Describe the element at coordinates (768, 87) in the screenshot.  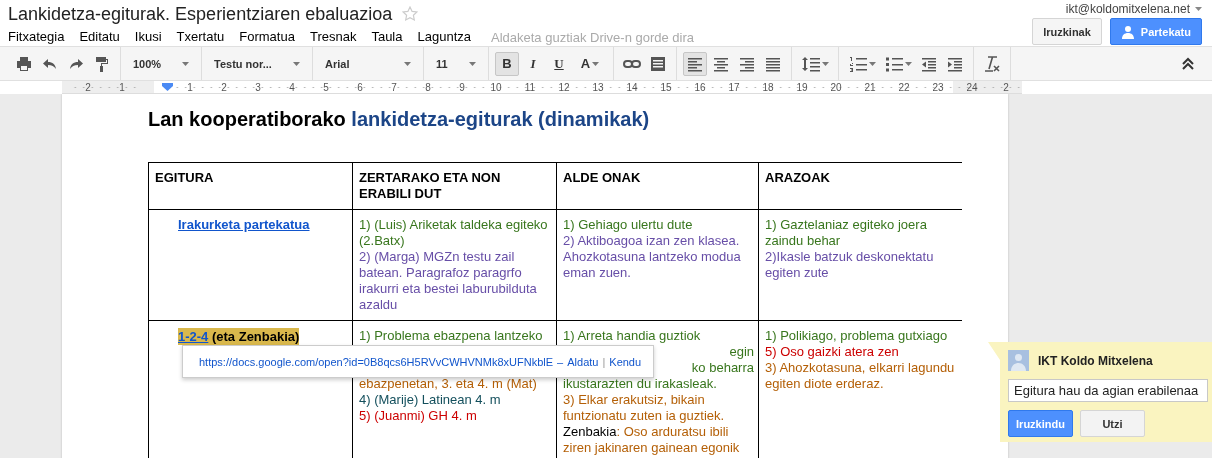
I see `ruler-number: 18` at that location.